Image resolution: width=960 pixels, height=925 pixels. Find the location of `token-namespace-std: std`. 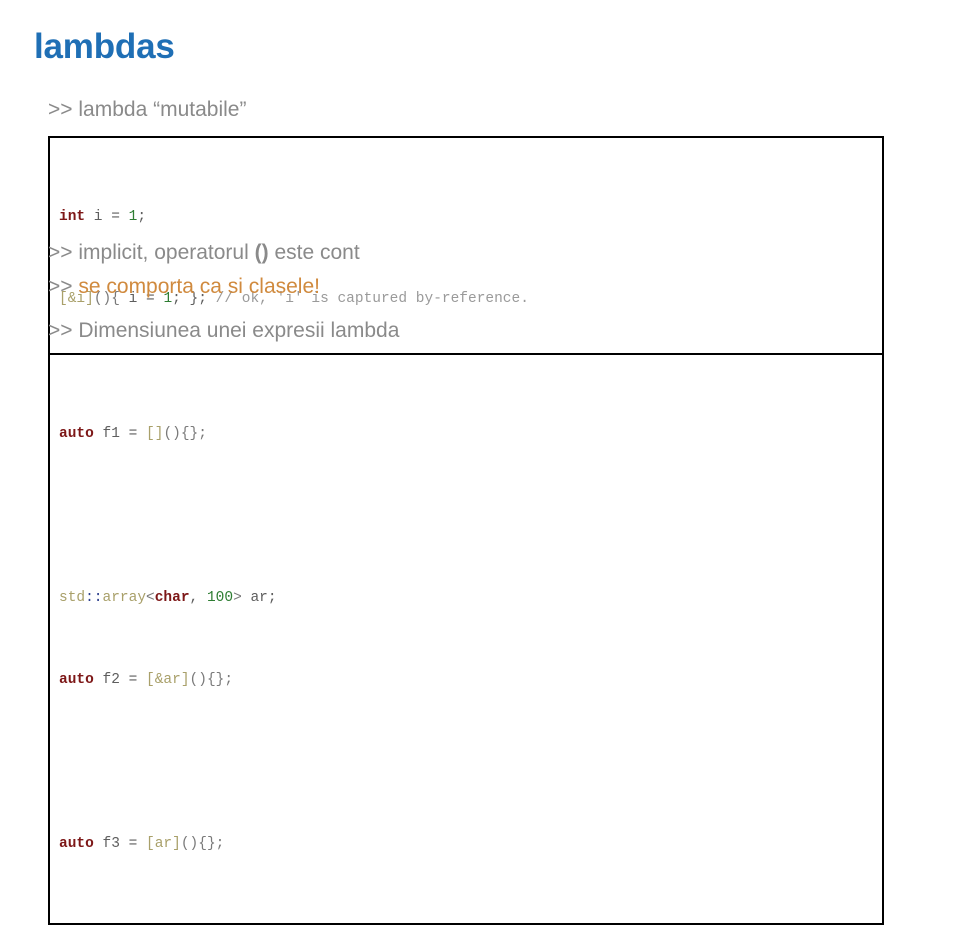

token-namespace-std: std is located at coordinates (72, 597).